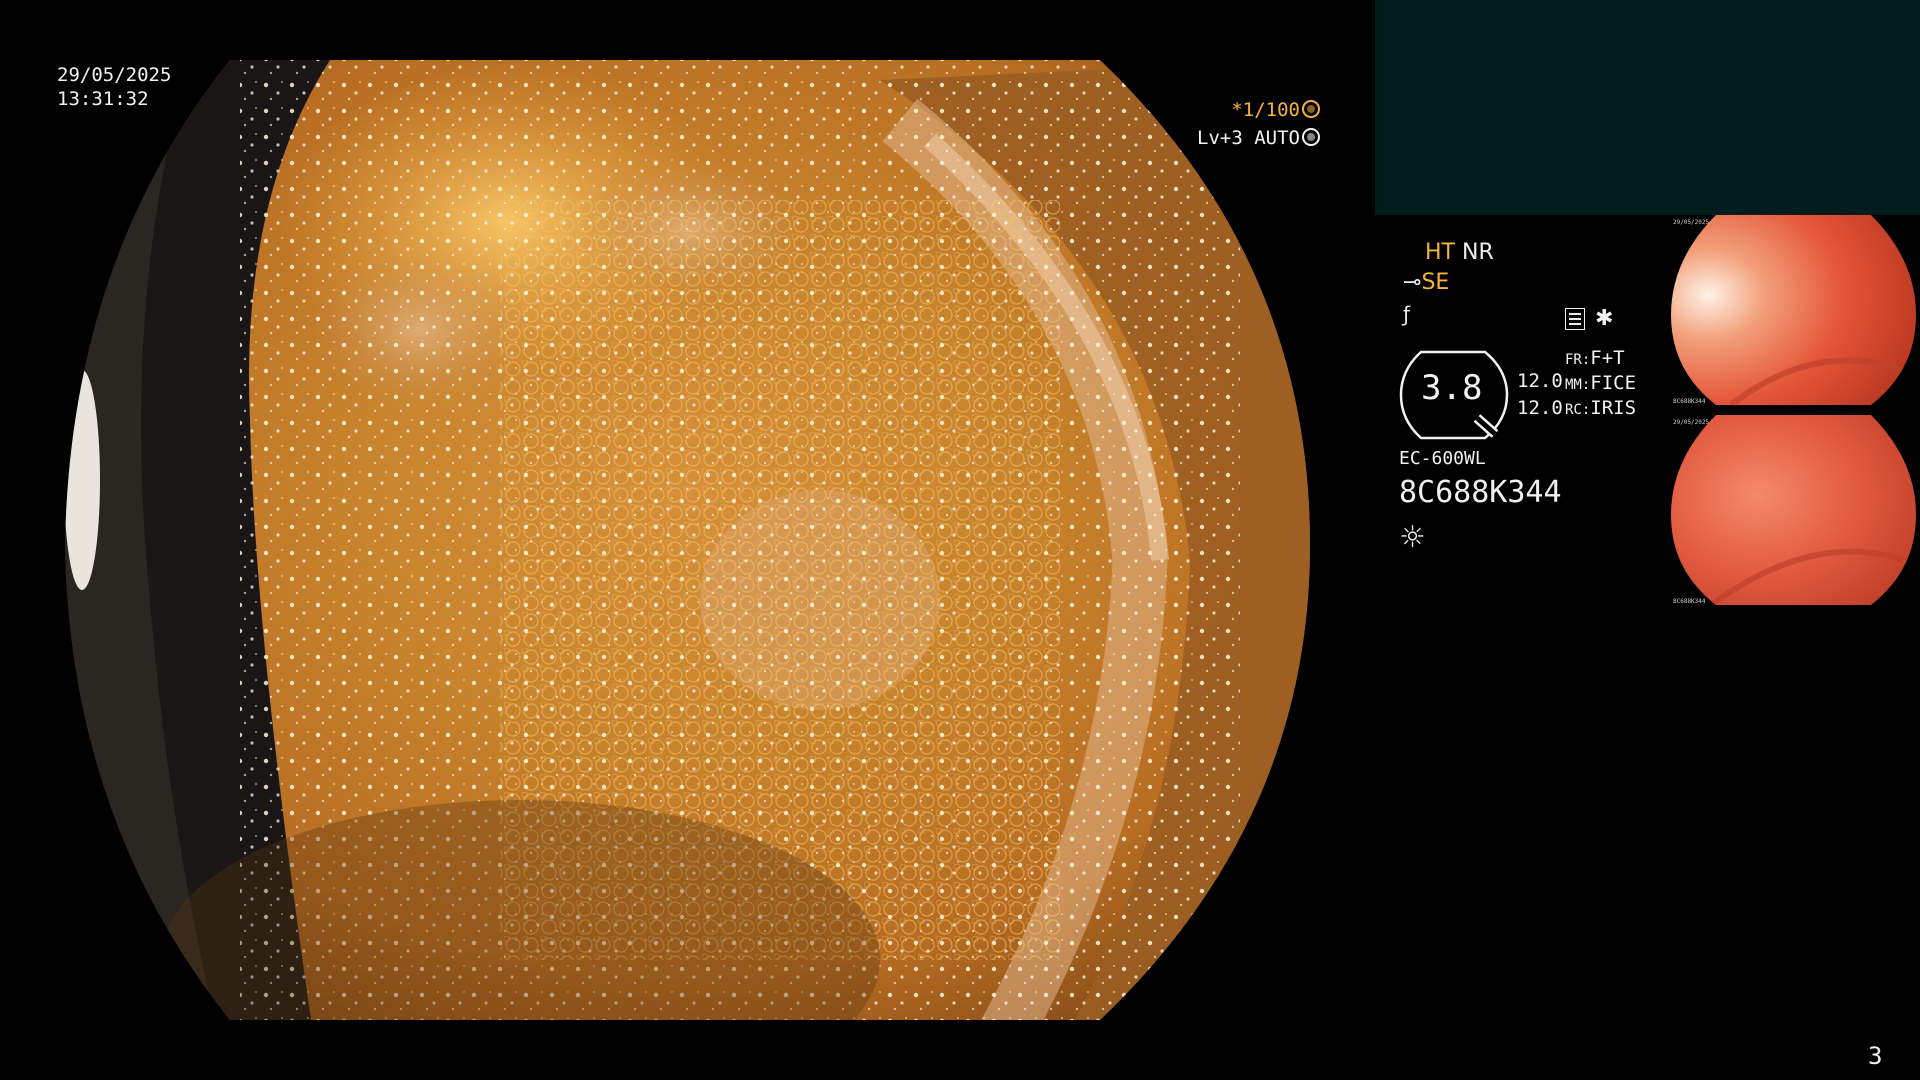  I want to click on fr-key: FR:, so click(1578, 360).